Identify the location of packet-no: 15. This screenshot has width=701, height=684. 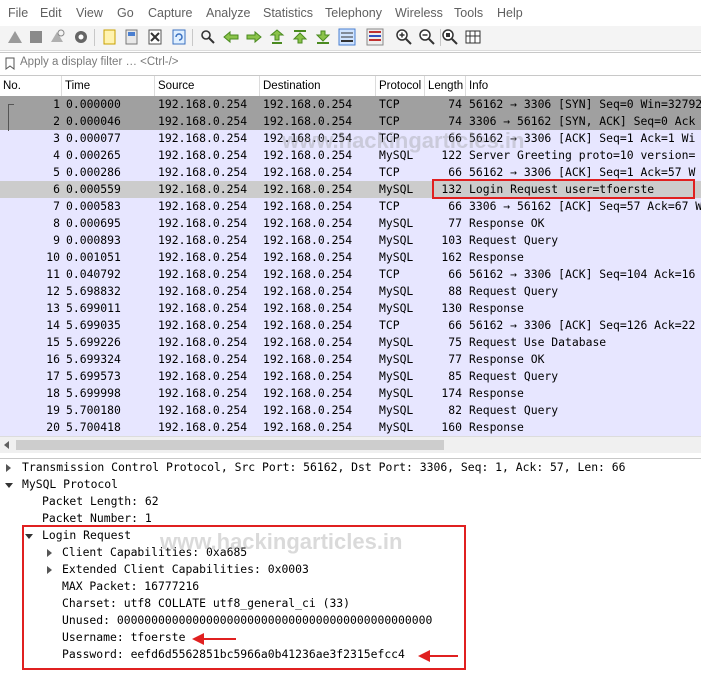
(53, 342).